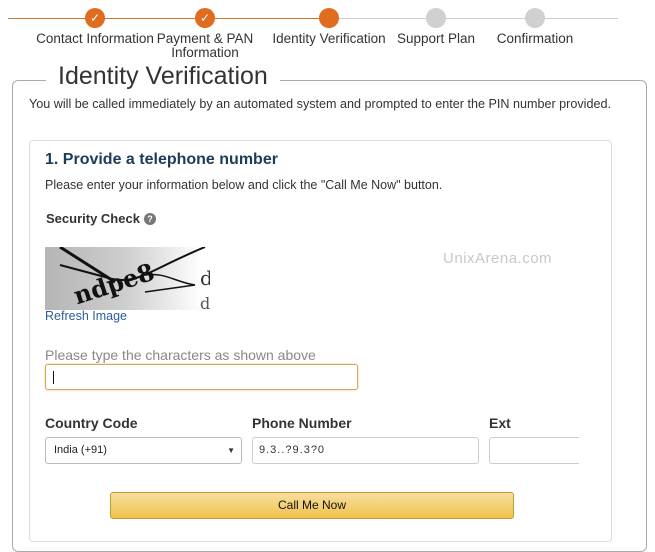 This screenshot has height=552, width=655. Describe the element at coordinates (498, 258) in the screenshot. I see `watermark: UnixArena.com` at that location.